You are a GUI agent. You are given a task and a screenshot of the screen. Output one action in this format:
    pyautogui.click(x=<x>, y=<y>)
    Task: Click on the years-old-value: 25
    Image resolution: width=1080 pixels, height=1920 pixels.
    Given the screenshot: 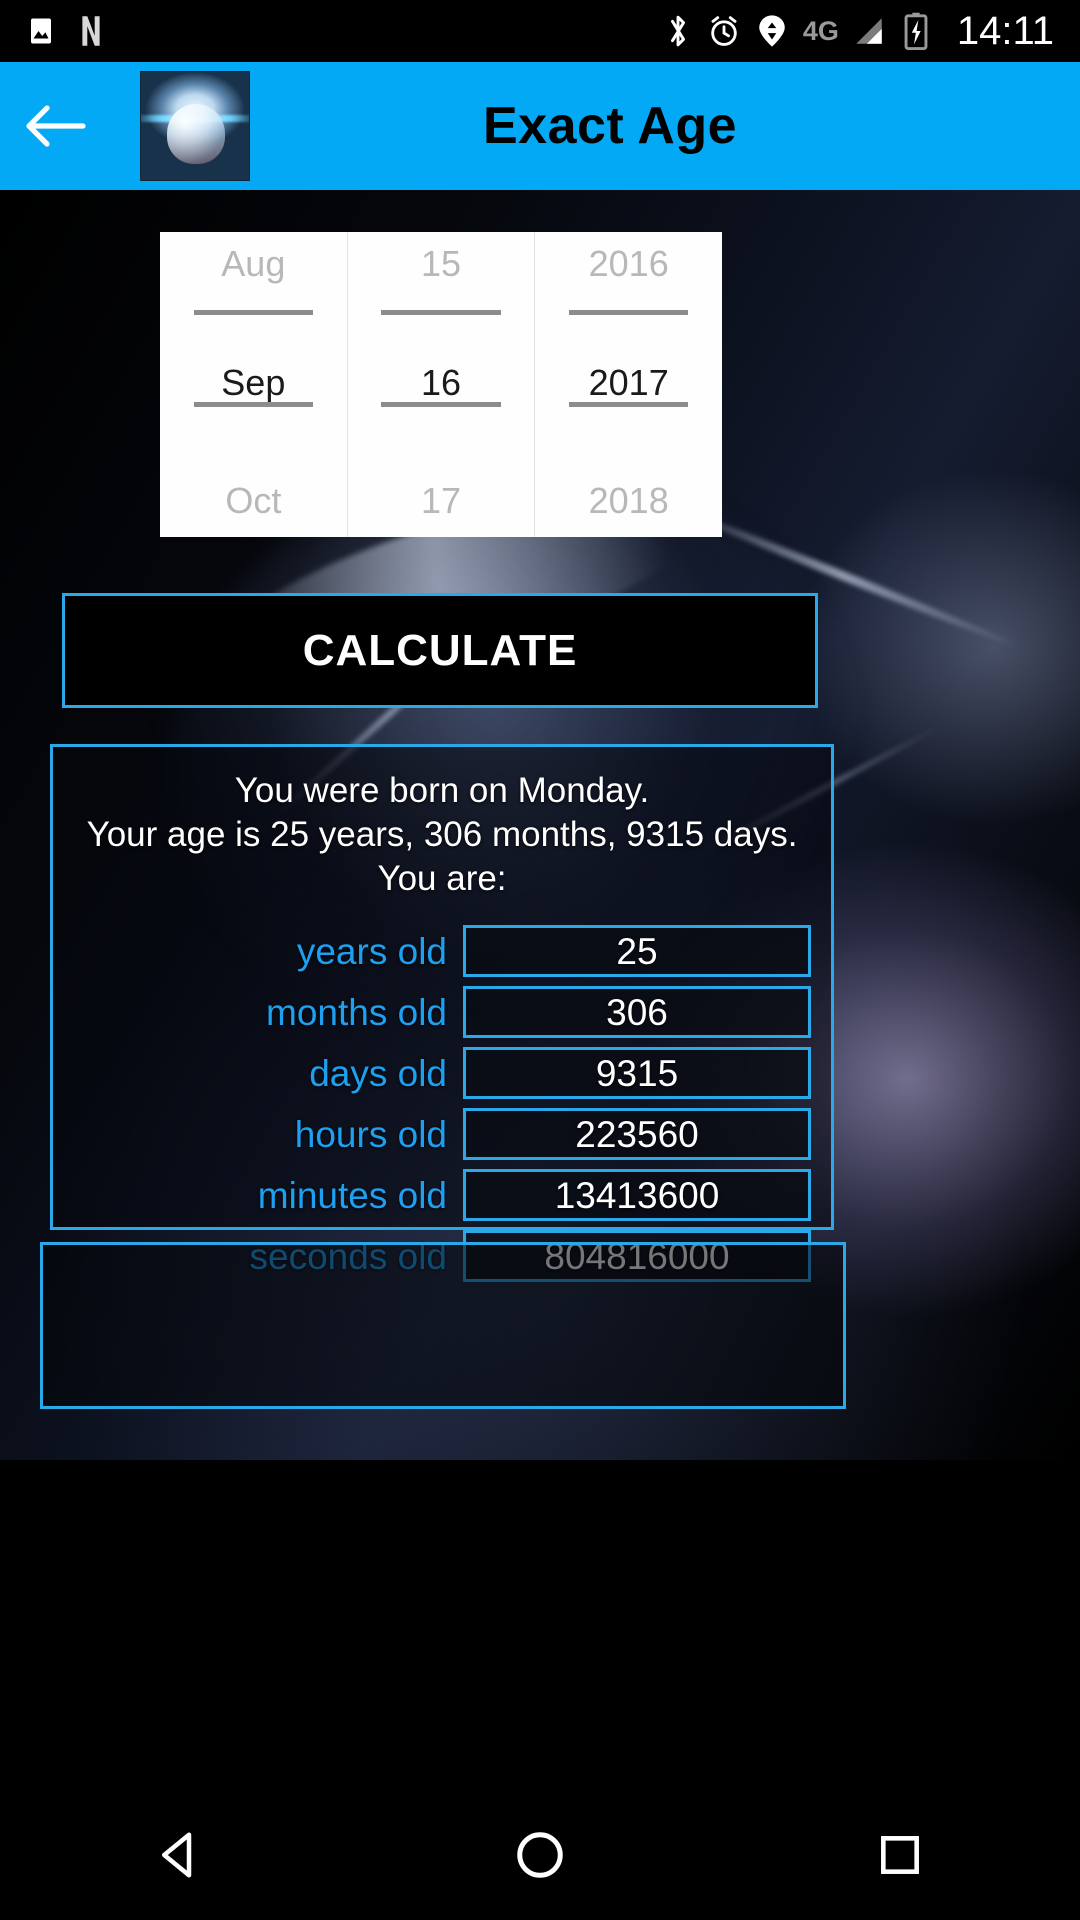 What is the action you would take?
    pyautogui.click(x=637, y=951)
    